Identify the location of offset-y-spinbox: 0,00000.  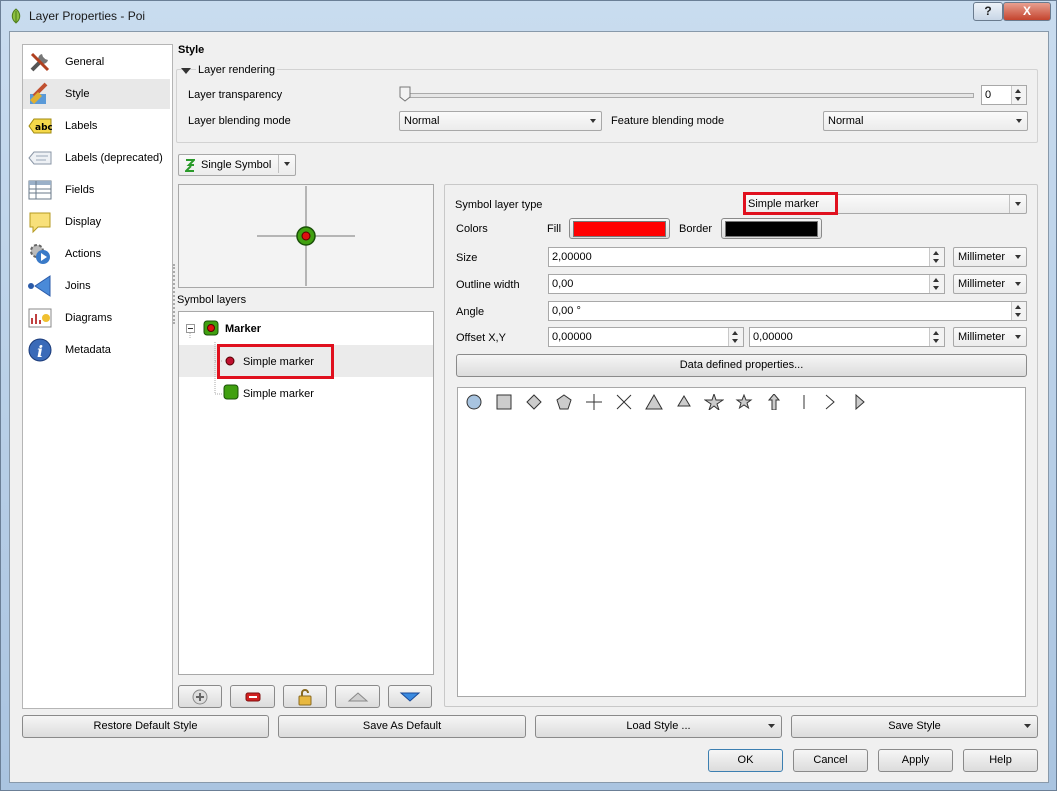
(847, 337).